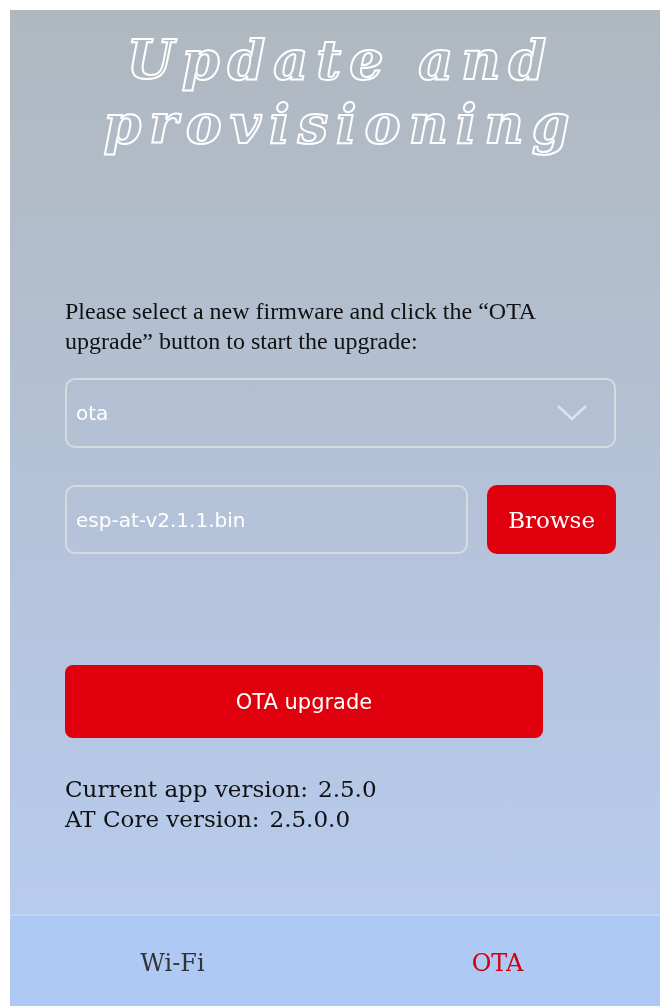 The image size is (660, 1006). I want to click on version-label: Current app version:, so click(187, 789).